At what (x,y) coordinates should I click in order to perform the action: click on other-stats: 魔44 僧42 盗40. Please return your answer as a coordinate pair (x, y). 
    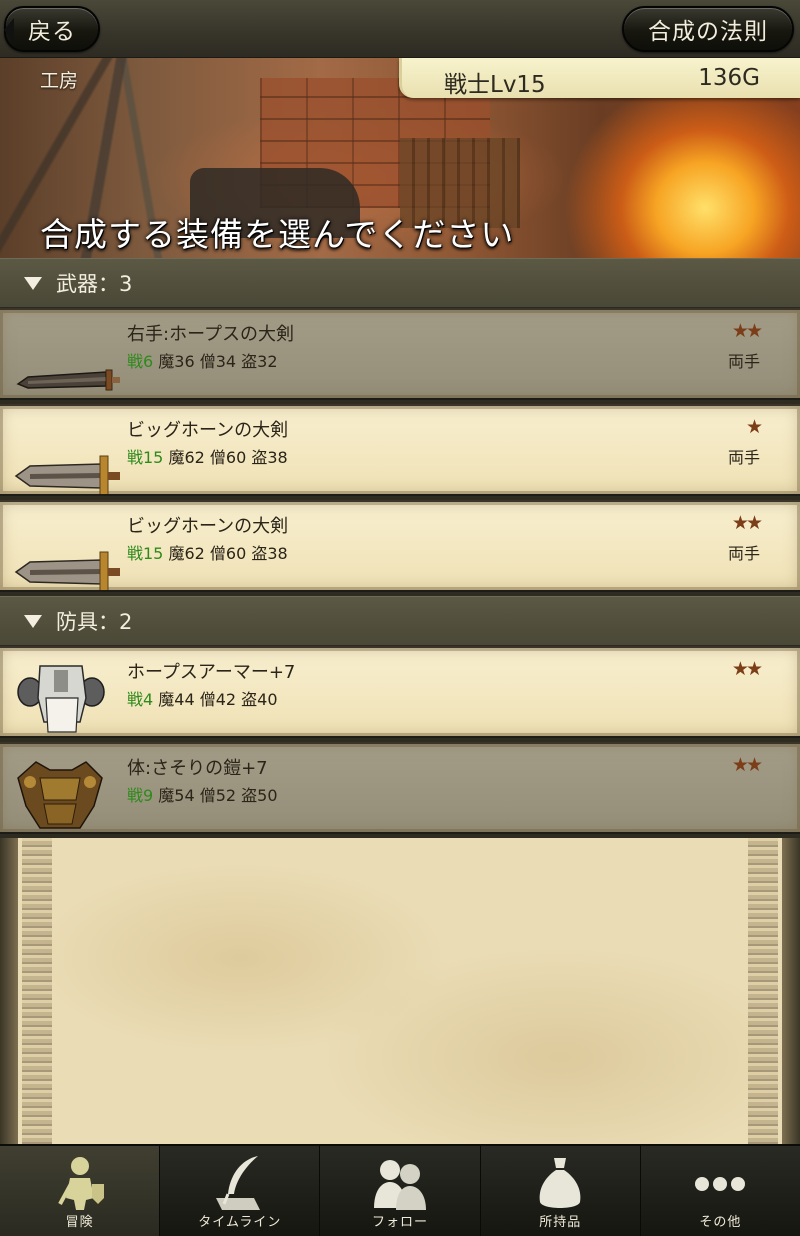
    Looking at the image, I should click on (218, 699).